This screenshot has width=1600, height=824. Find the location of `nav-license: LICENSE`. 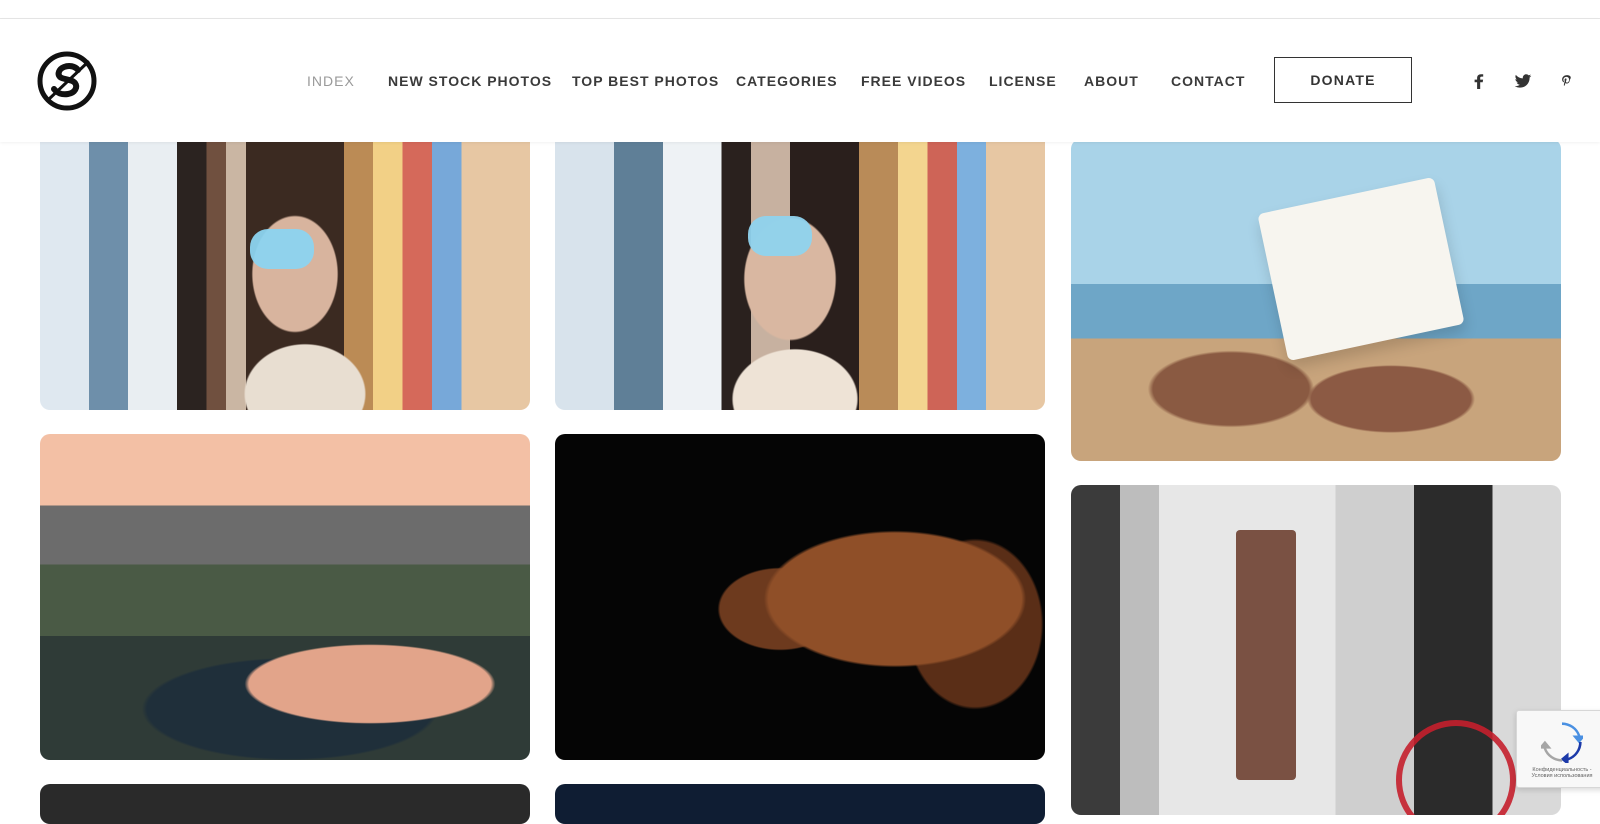

nav-license: LICENSE is located at coordinates (1023, 81).